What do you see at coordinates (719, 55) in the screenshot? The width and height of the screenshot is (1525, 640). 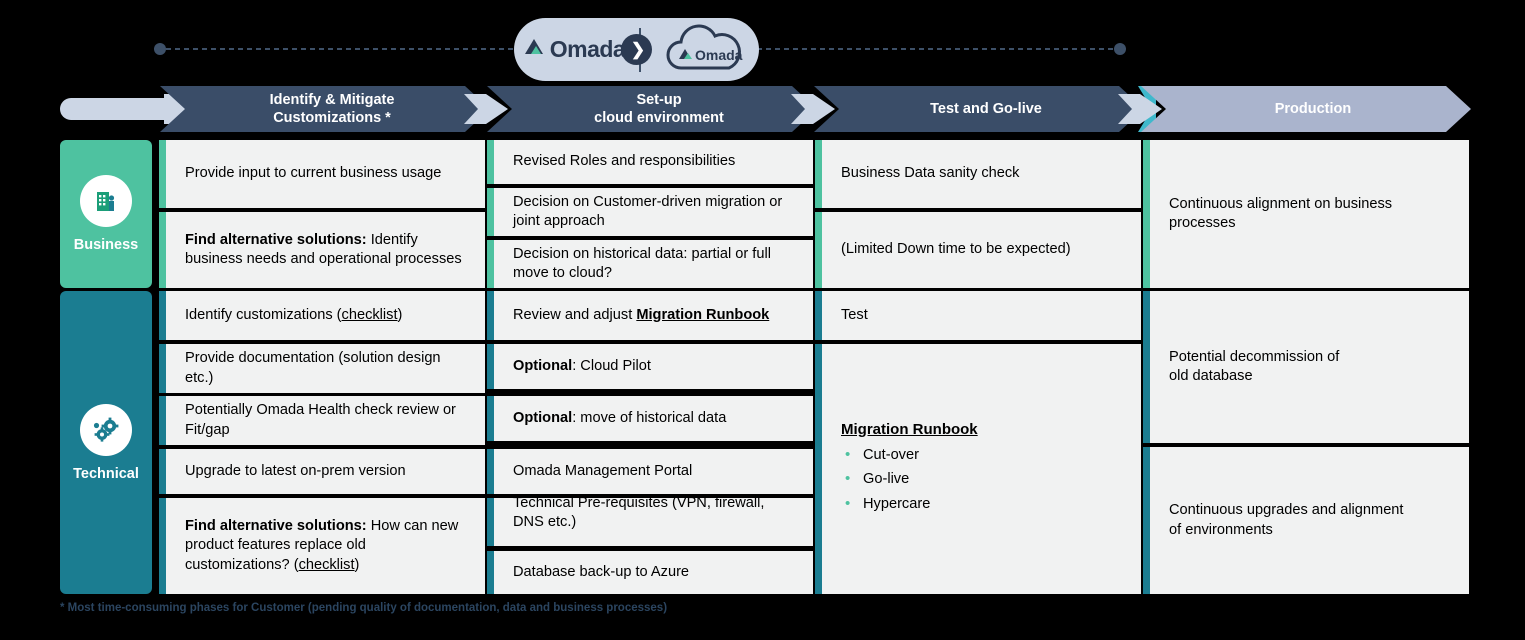 I see `svg-text: Omada` at bounding box center [719, 55].